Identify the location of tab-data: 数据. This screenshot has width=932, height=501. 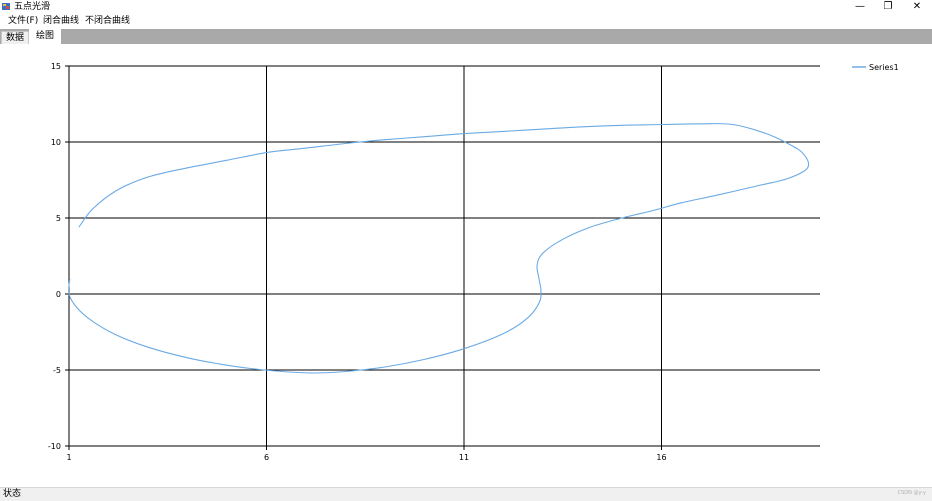
(15, 37).